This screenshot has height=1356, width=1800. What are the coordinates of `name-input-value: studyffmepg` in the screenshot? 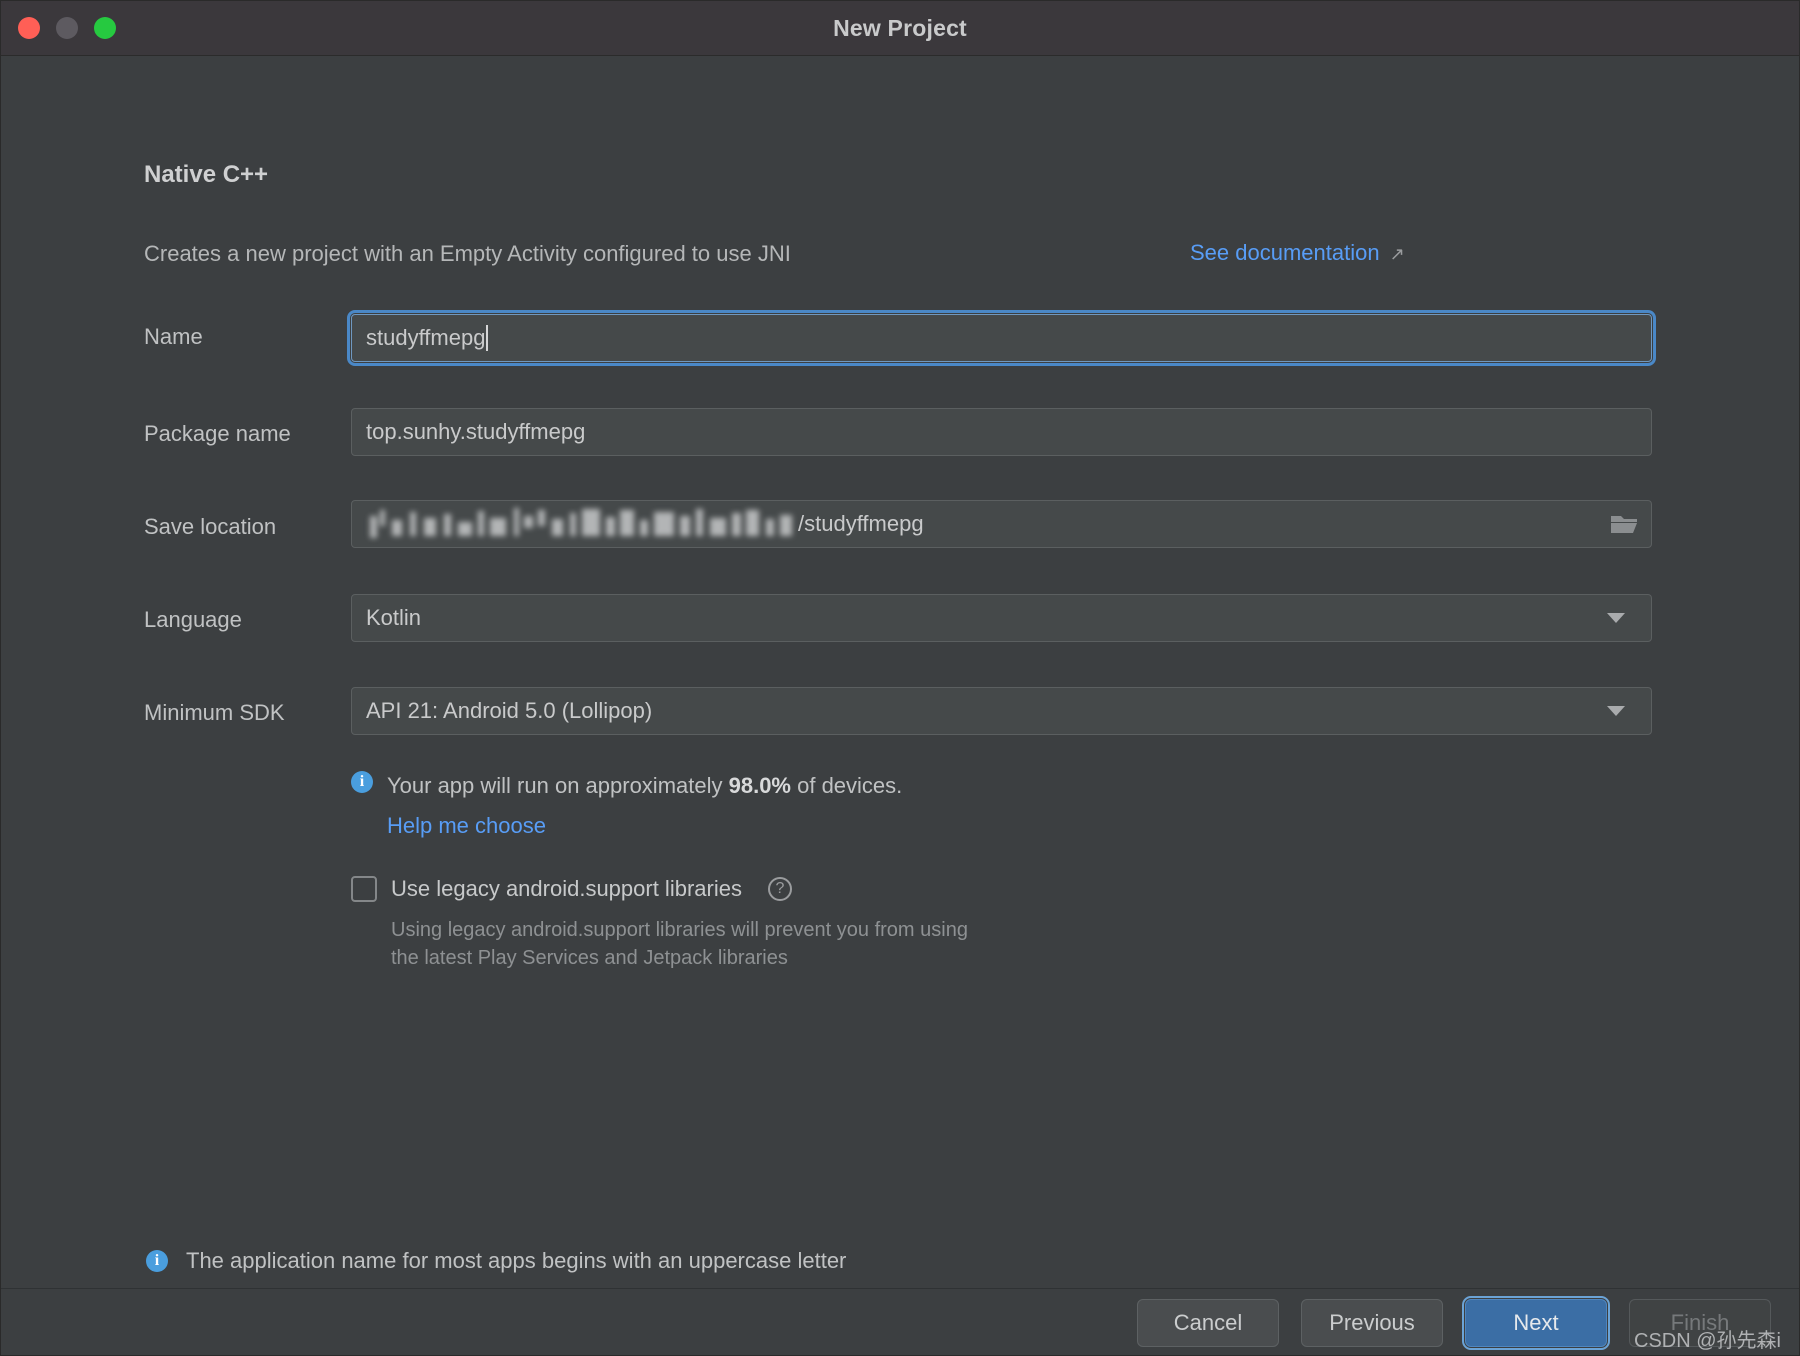 It's located at (426, 337).